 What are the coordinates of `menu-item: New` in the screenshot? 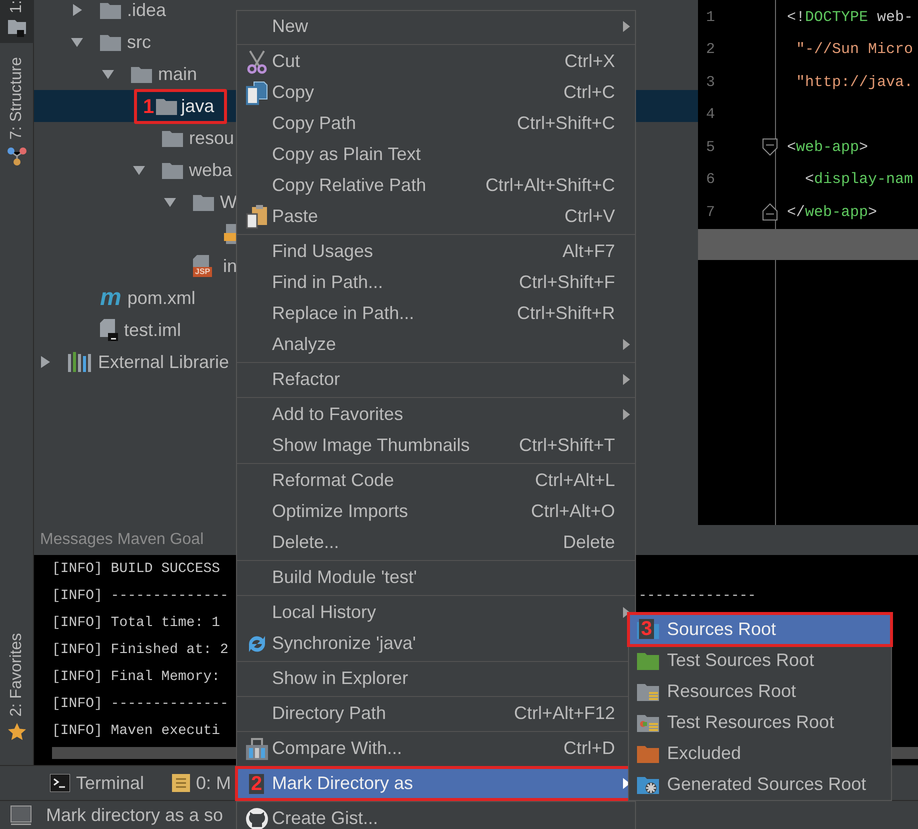 It's located at (436, 26).